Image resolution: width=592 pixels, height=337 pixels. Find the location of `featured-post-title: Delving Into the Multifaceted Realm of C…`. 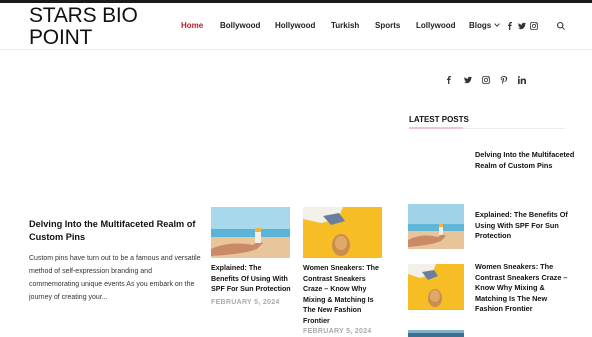

featured-post-title: Delving Into the Multifaceted Realm of C… is located at coordinates (116, 231).